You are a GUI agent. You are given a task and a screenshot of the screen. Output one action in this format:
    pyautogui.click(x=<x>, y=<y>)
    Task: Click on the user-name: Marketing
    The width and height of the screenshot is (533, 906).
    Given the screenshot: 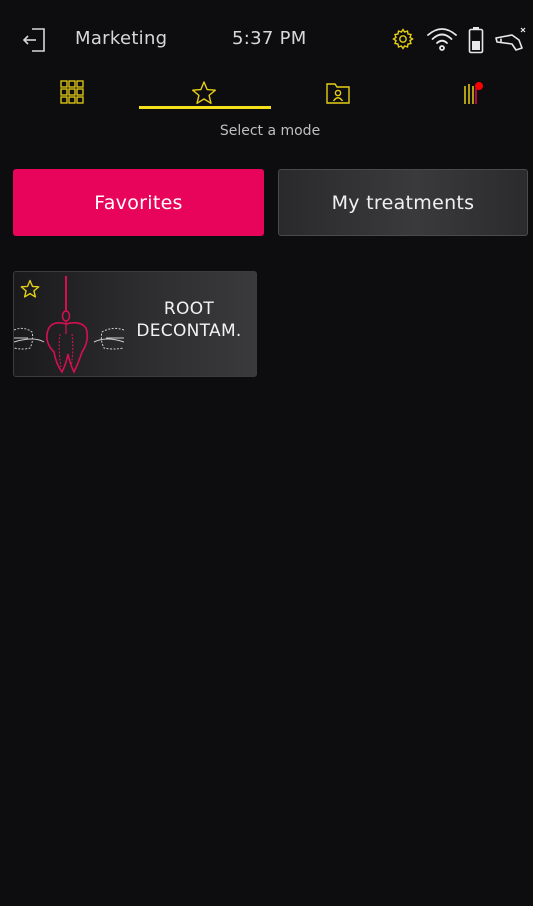 What is the action you would take?
    pyautogui.click(x=121, y=38)
    